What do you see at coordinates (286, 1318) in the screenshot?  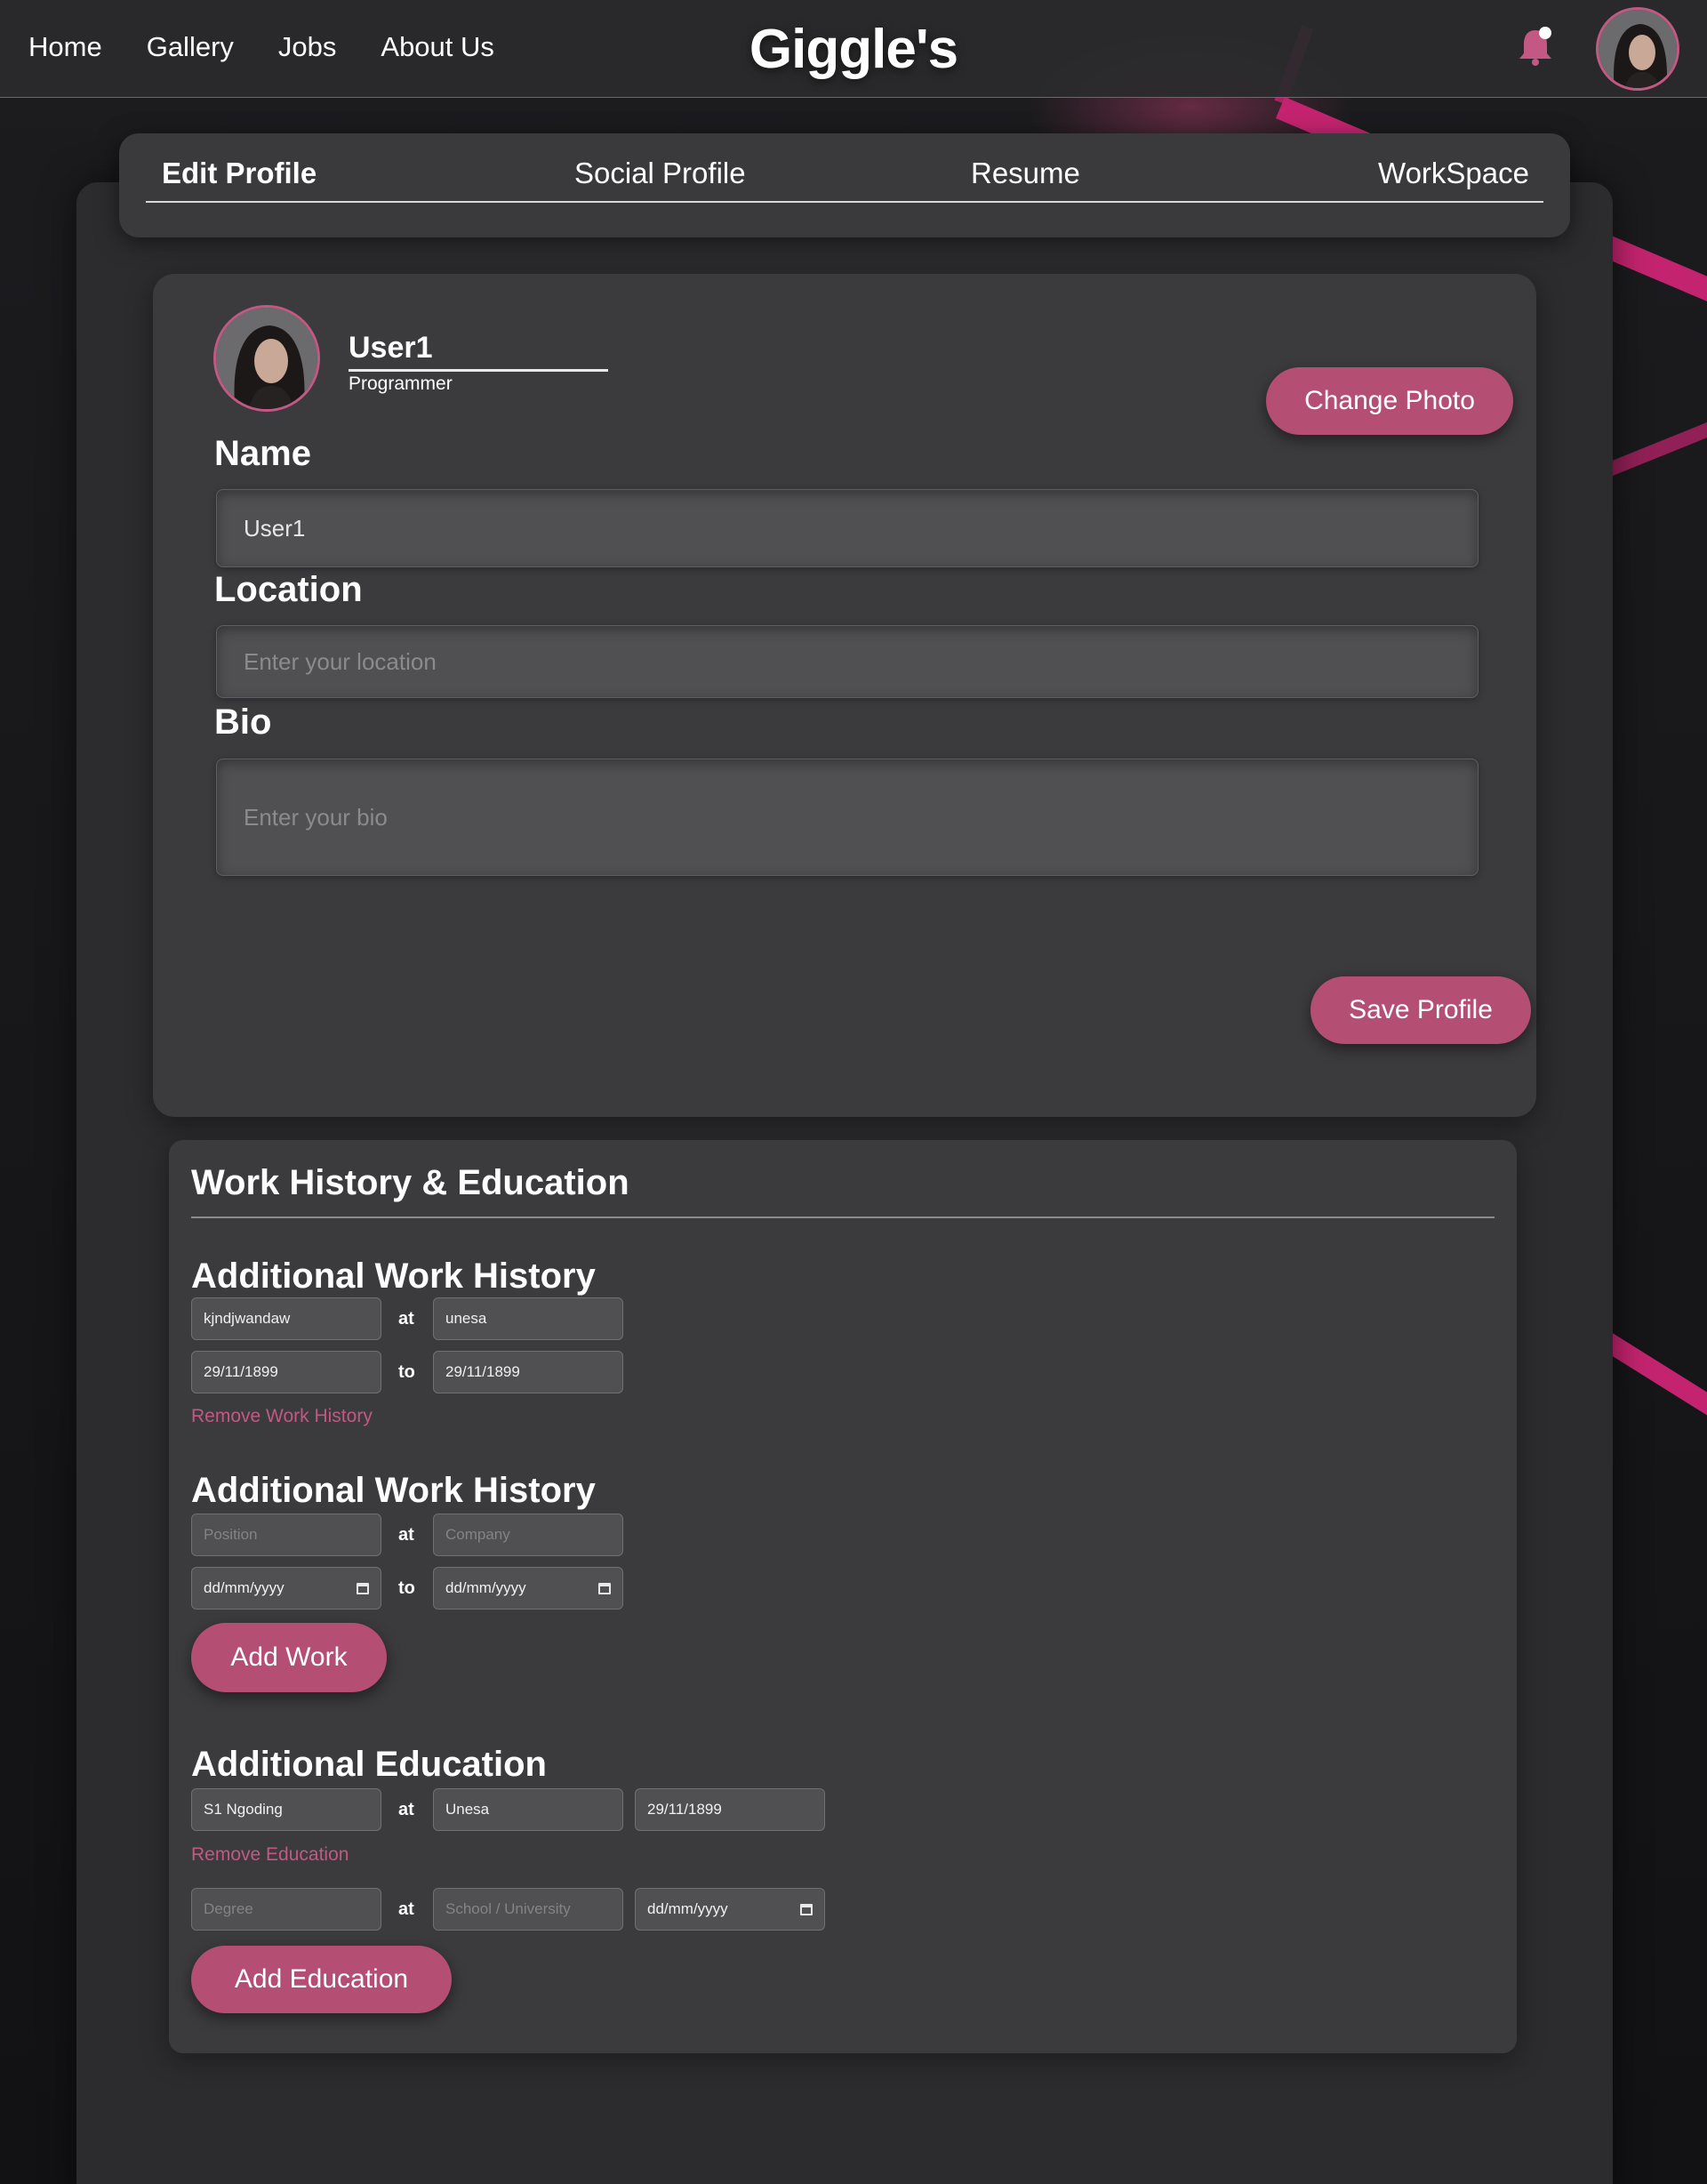 I see `work-position-field: kjndjwandaw` at bounding box center [286, 1318].